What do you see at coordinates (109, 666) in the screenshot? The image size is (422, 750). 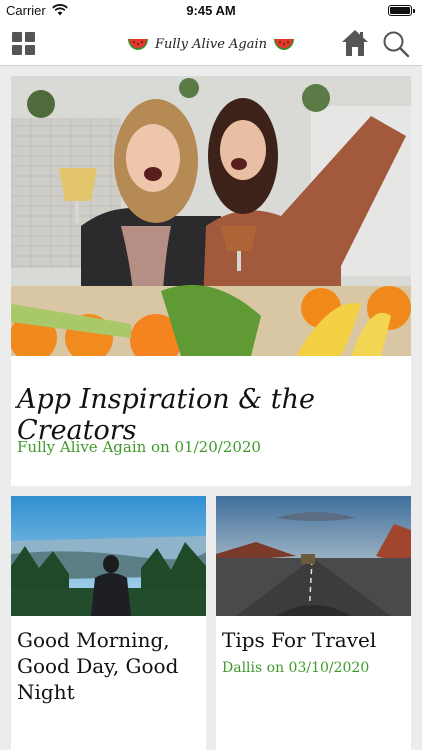 I see `post-title: Good Morning, Good Day, Good Night` at bounding box center [109, 666].